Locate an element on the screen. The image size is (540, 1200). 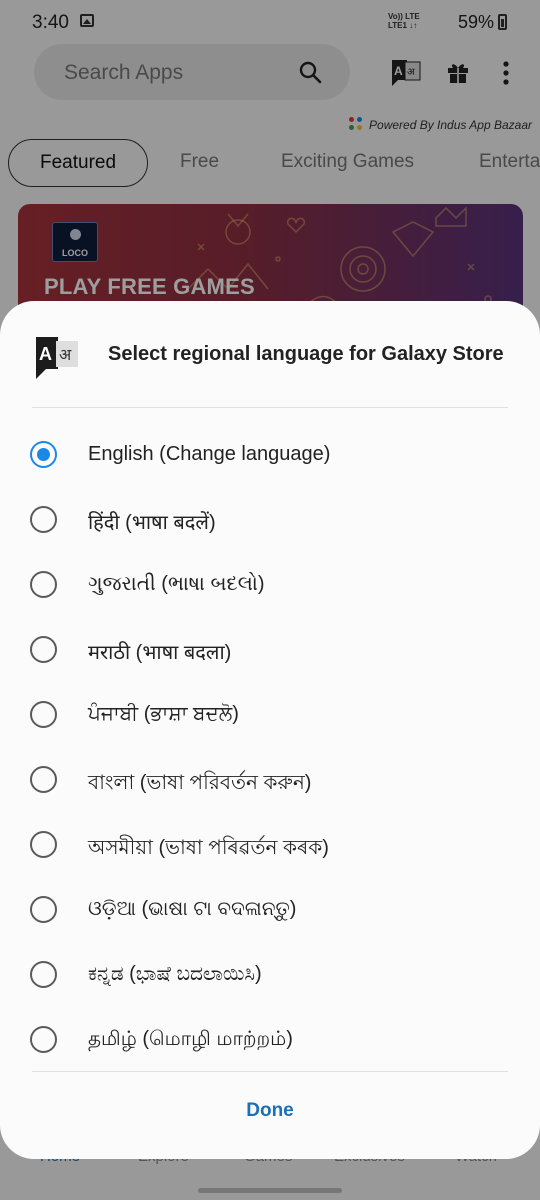
language-option: অসমীয়া (ভাষা পৰিৱৰ্তন কৰক) is located at coordinates (270, 775).